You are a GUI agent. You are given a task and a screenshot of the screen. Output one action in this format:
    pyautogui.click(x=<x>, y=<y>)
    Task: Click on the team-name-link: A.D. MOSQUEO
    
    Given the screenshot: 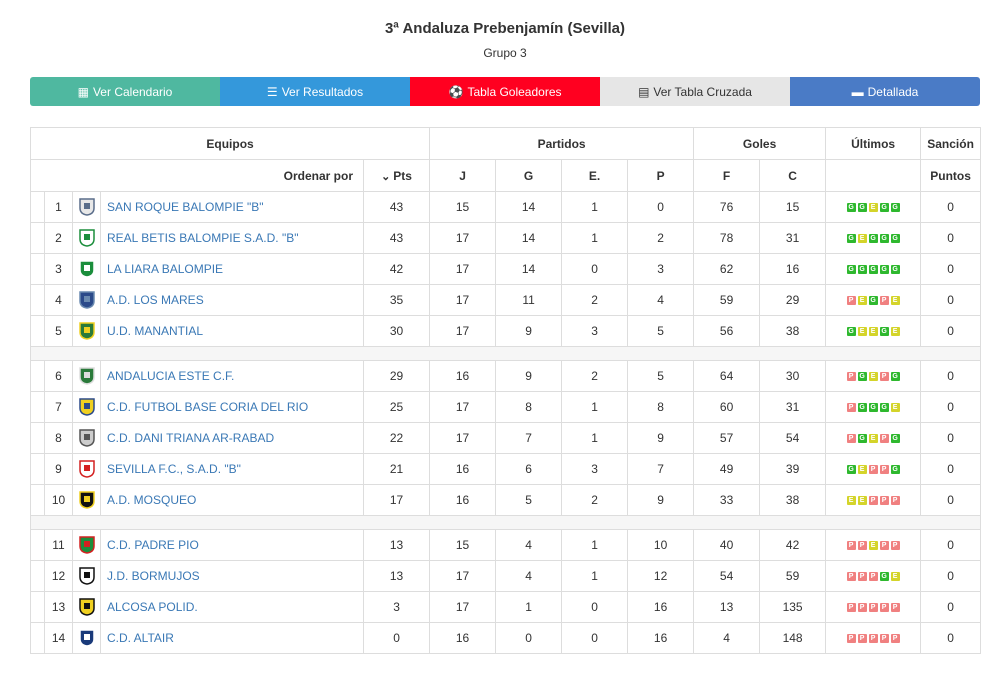 What is the action you would take?
    pyautogui.click(x=232, y=500)
    